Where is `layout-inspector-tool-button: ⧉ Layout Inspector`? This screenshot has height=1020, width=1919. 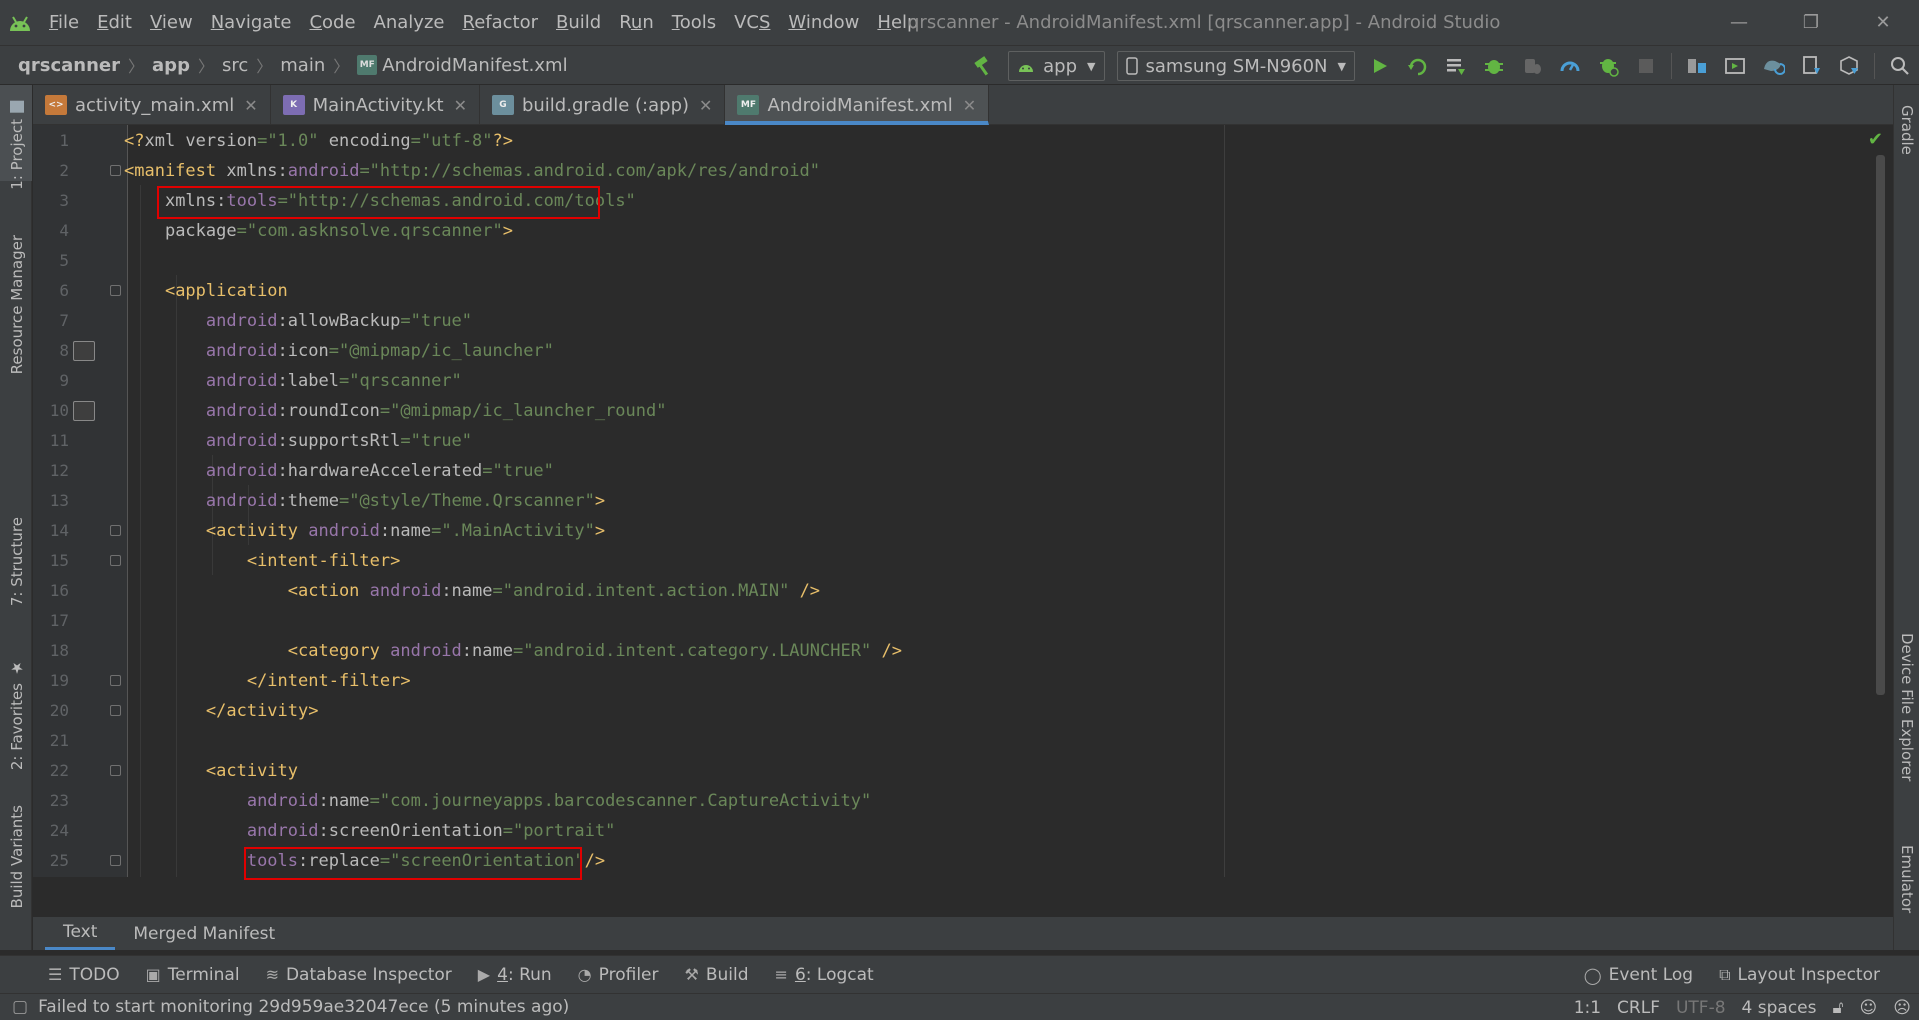 layout-inspector-tool-button: ⧉ Layout Inspector is located at coordinates (1799, 975).